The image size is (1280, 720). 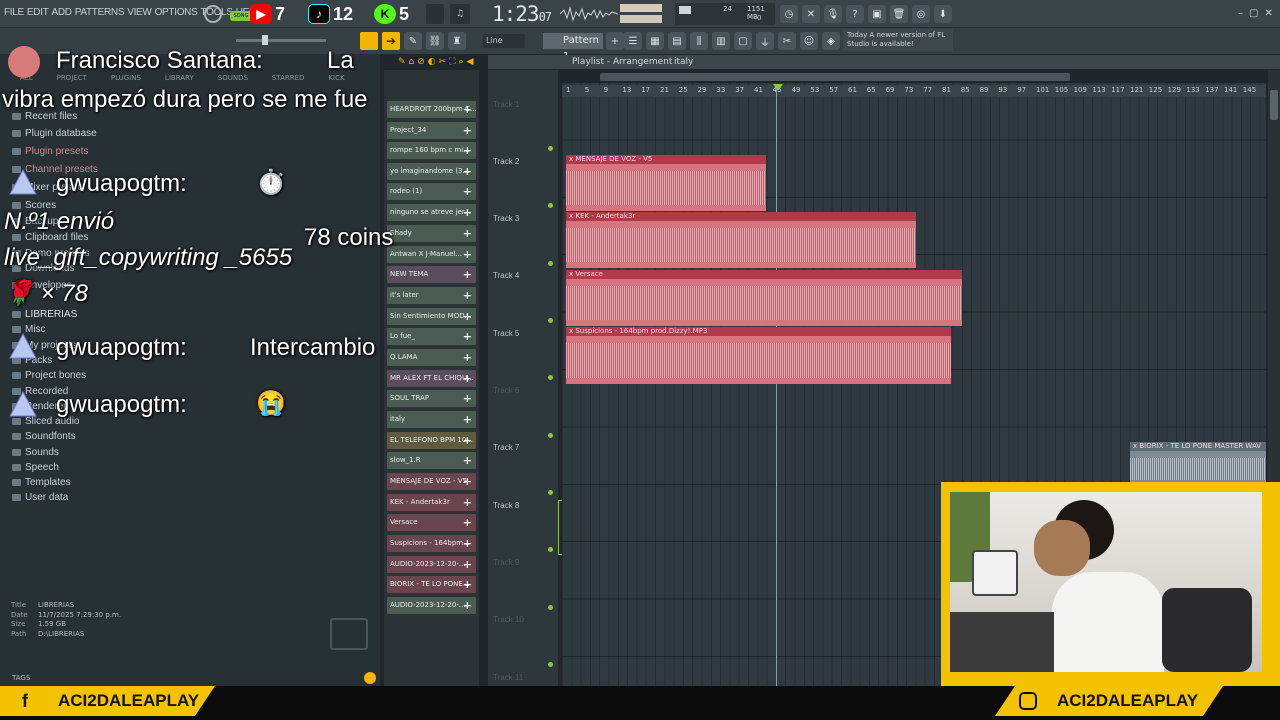 I want to click on channel-item: it's later +, so click(x=431, y=295).